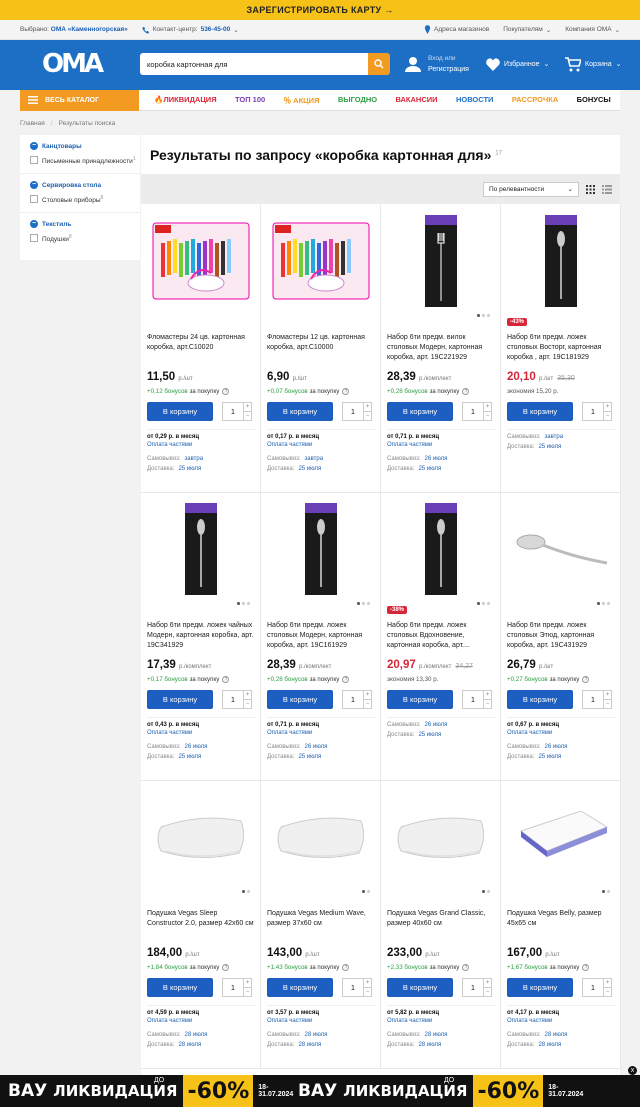  Describe the element at coordinates (34, 238) in the screenshot. I see `checkbox` at that location.